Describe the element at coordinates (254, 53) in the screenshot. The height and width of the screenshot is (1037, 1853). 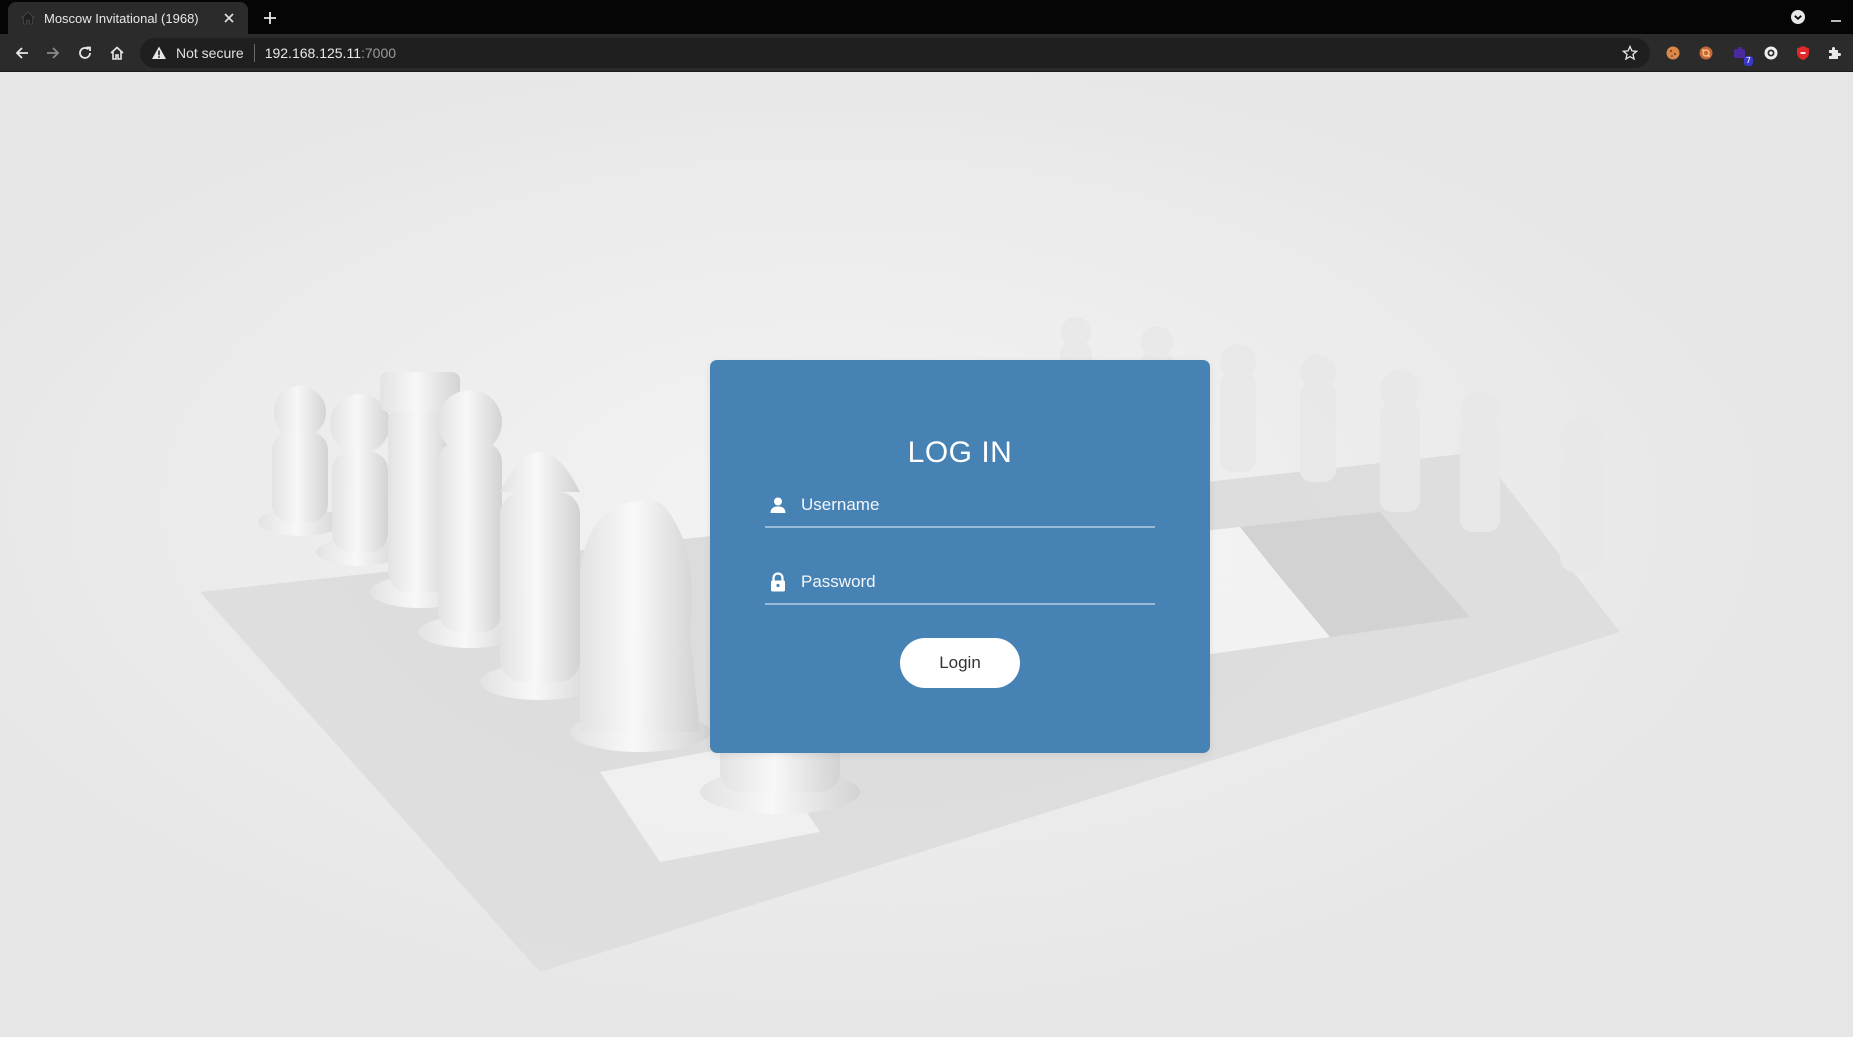
I see `address-divider` at that location.